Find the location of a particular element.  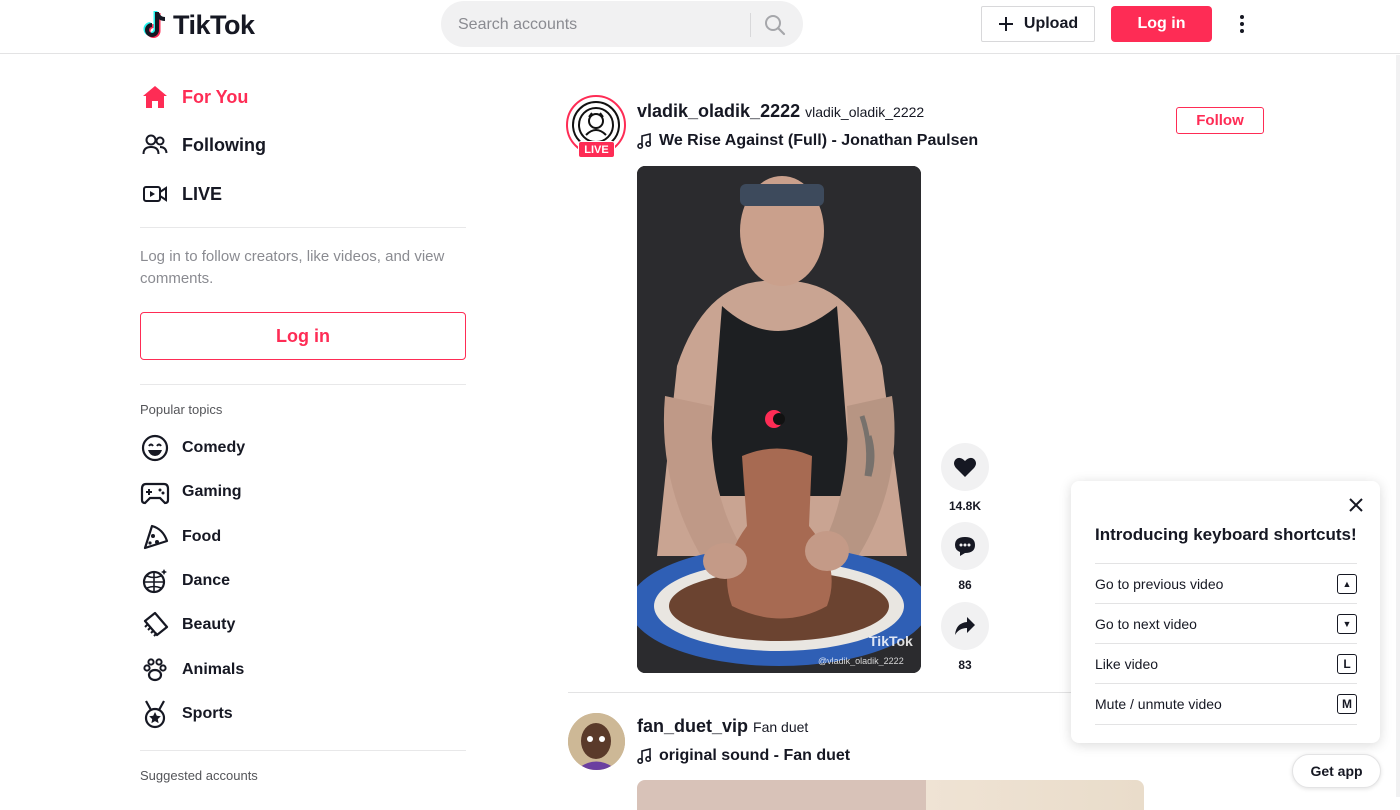

video-player is located at coordinates (890, 795).